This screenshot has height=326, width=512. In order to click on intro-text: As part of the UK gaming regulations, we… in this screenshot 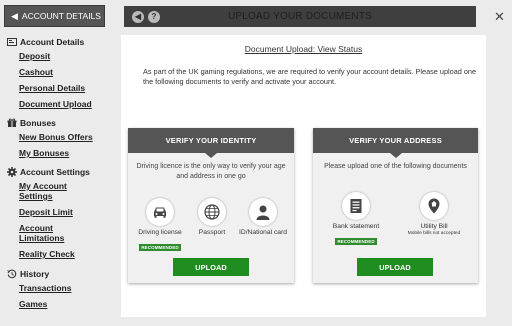, I will do `click(310, 76)`.